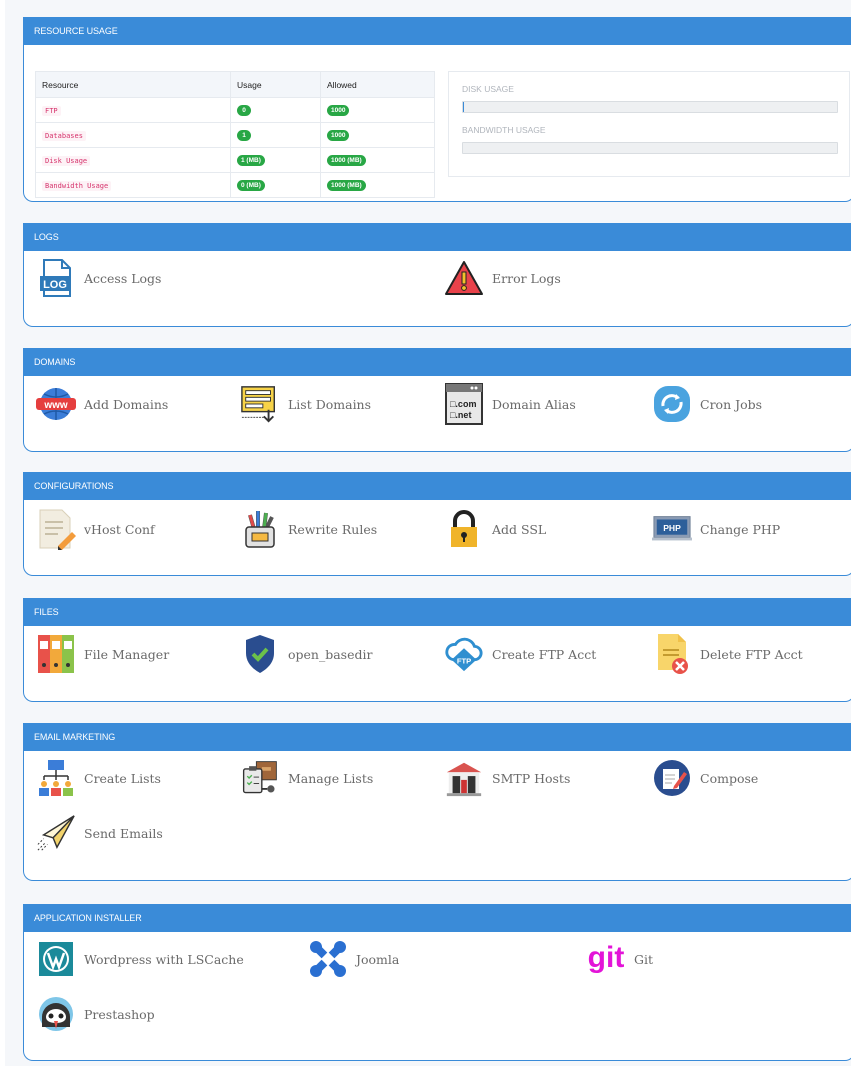  I want to click on usage-badge: 0, so click(244, 110).